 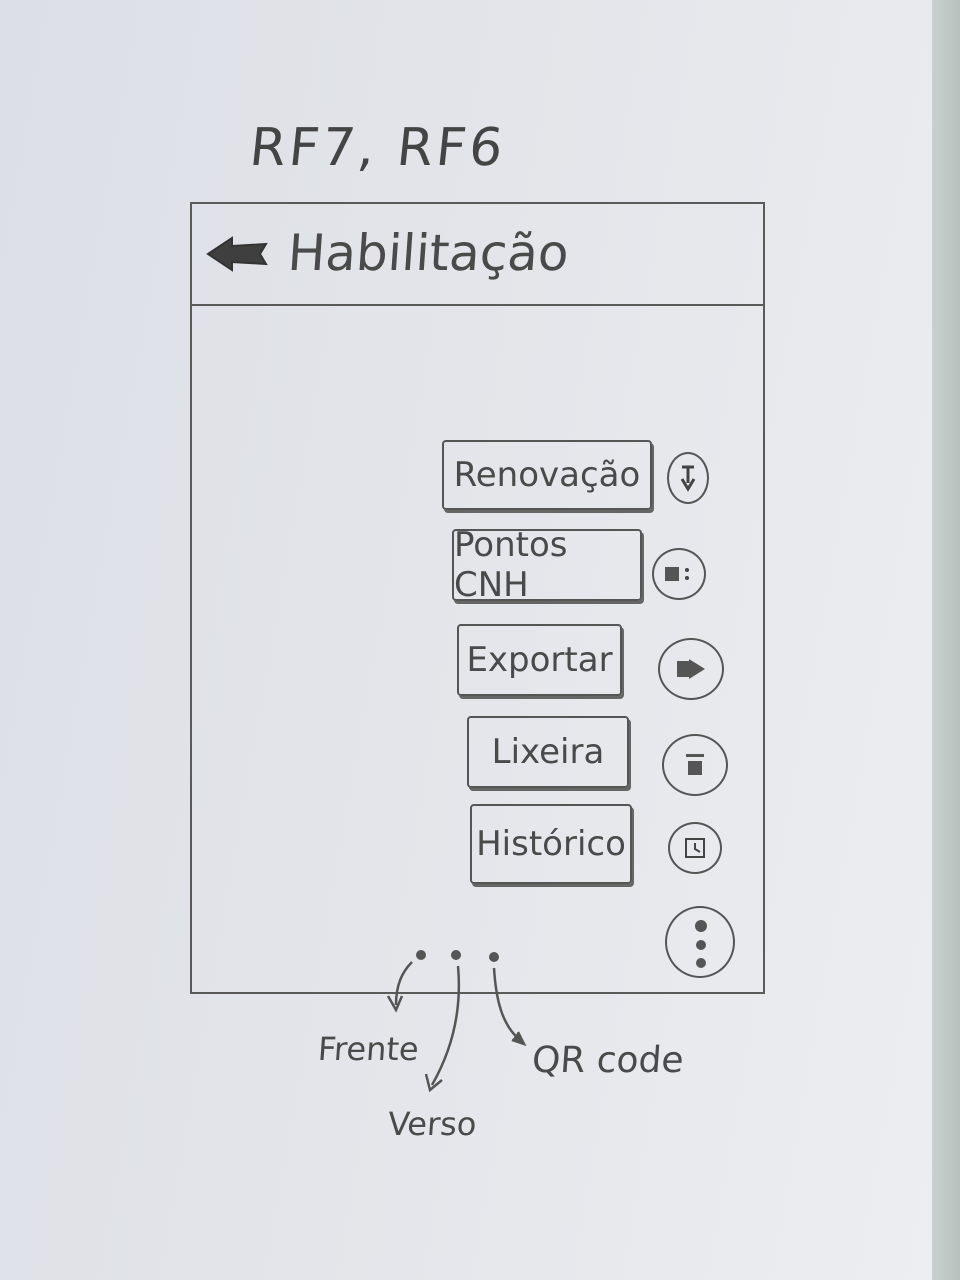 What do you see at coordinates (608, 1060) in the screenshot?
I see `annotation-qrcode: QR code` at bounding box center [608, 1060].